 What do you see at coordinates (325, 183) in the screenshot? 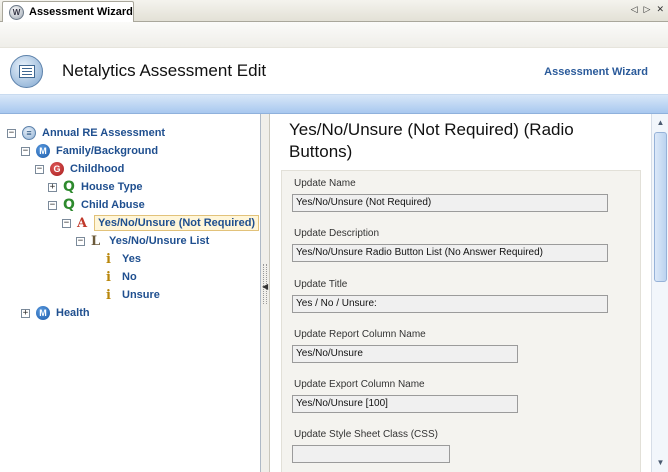
I see `name-label: Update Name` at bounding box center [325, 183].